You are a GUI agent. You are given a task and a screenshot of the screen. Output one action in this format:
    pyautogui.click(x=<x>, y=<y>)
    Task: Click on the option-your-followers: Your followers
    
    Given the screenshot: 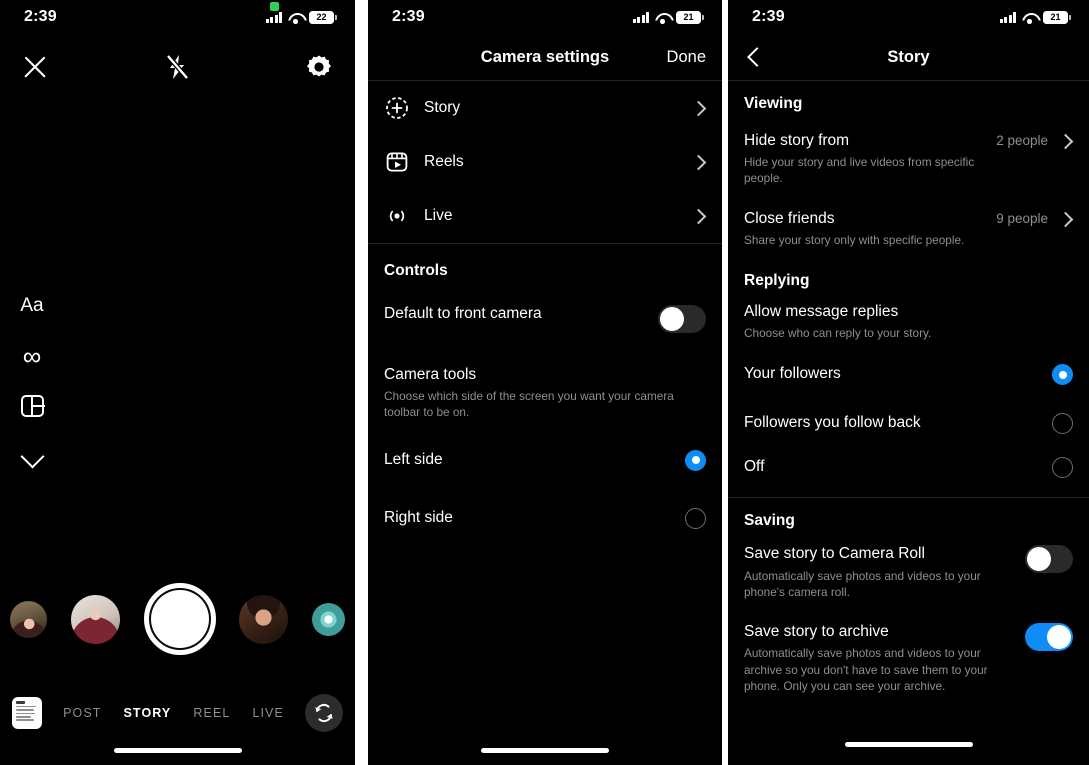 What is the action you would take?
    pyautogui.click(x=908, y=374)
    